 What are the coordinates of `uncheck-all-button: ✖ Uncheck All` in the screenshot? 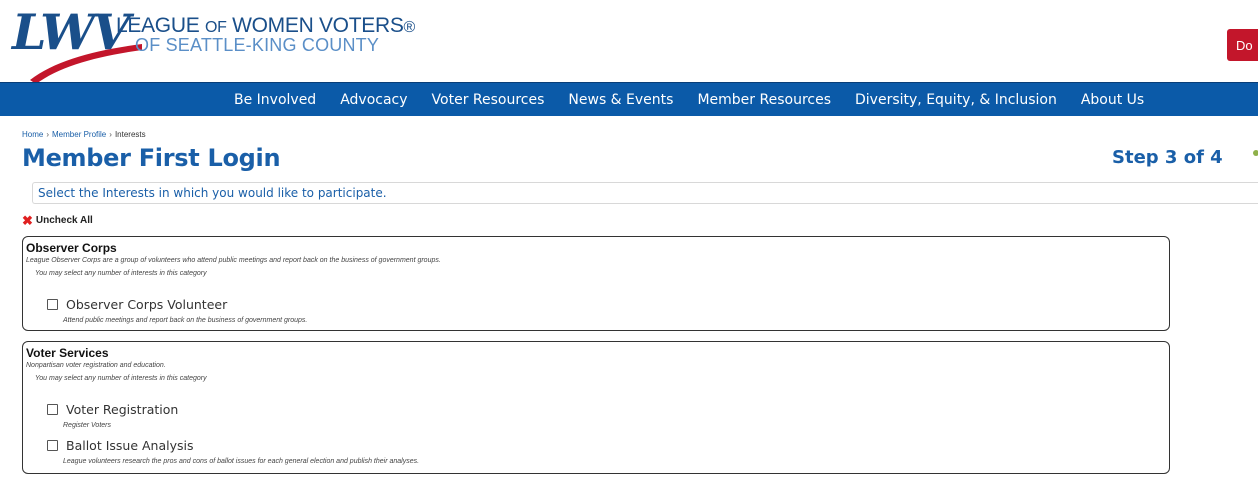 It's located at (57, 220).